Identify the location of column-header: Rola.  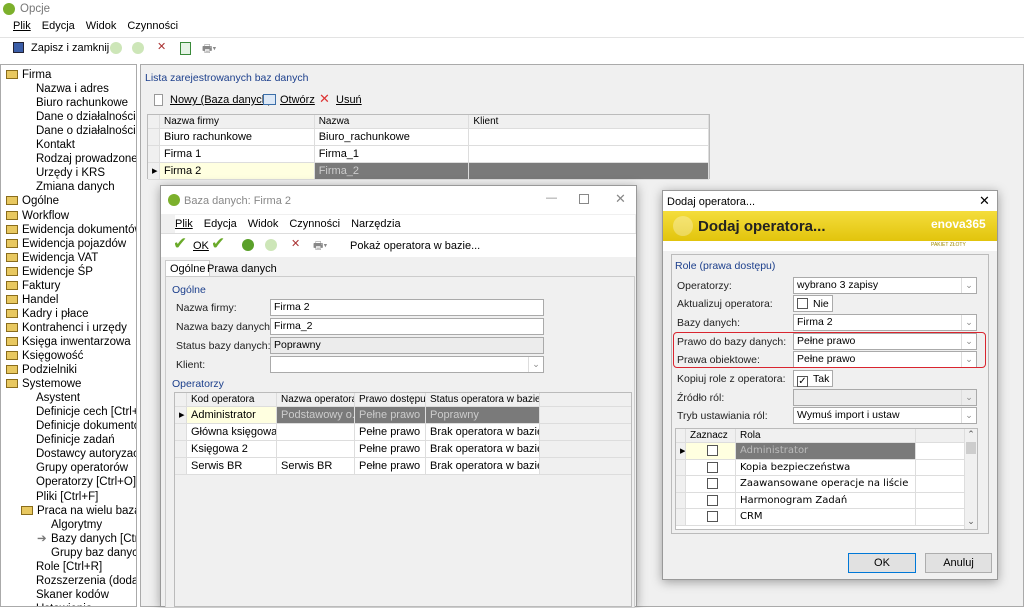
(826, 435).